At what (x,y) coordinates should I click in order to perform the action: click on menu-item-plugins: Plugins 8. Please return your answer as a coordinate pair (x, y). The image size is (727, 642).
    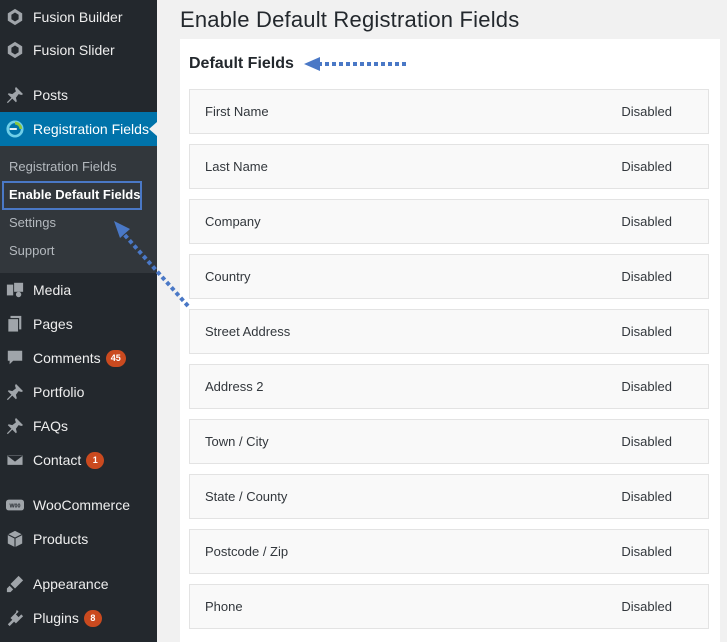
    Looking at the image, I should click on (78, 618).